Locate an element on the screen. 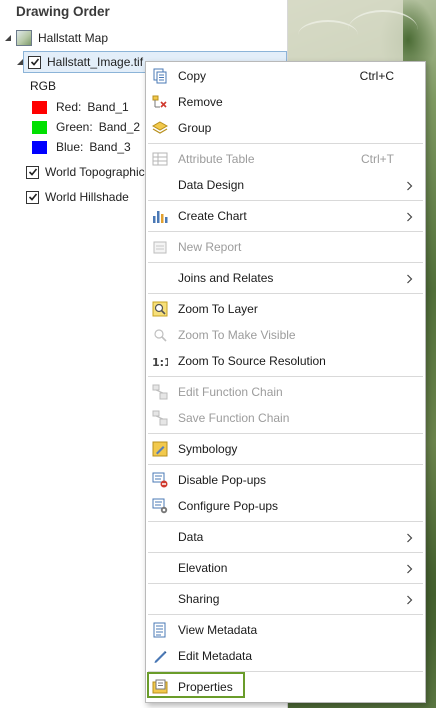 The image size is (436, 708). band-value: Band_3 is located at coordinates (110, 147).